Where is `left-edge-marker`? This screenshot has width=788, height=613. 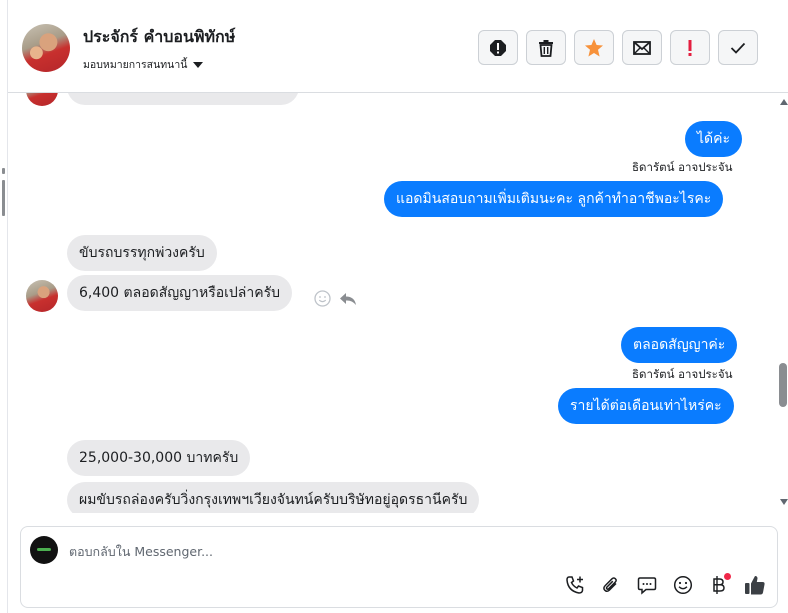
left-edge-marker is located at coordinates (3, 171).